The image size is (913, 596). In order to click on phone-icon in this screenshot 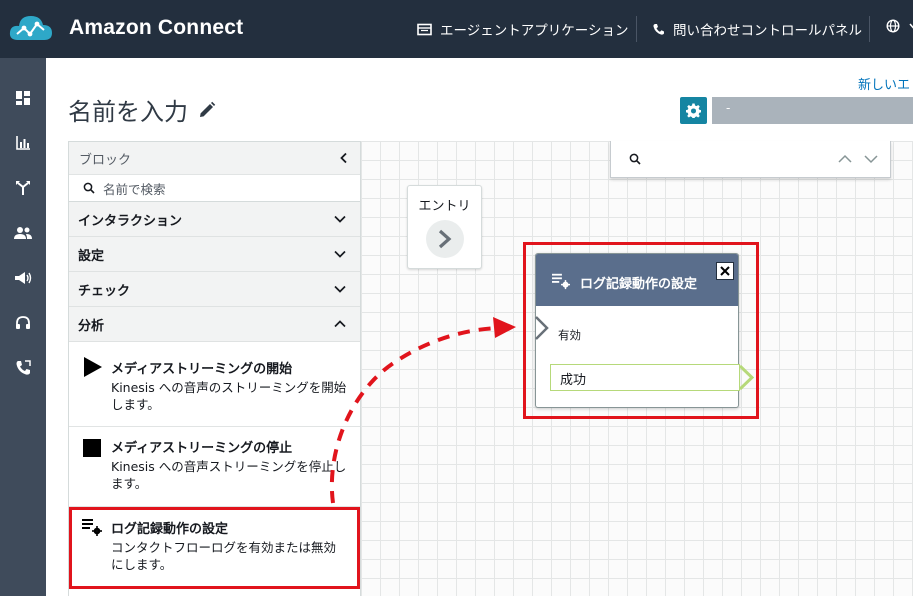, I will do `click(658, 29)`.